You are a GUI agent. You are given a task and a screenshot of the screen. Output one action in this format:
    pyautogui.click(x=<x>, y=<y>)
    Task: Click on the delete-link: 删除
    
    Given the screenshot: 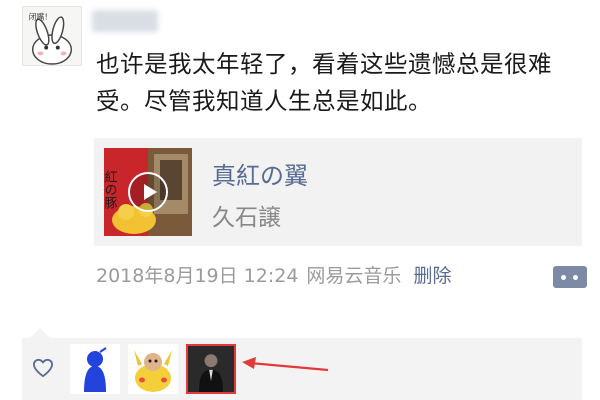 What is the action you would take?
    pyautogui.click(x=432, y=276)
    